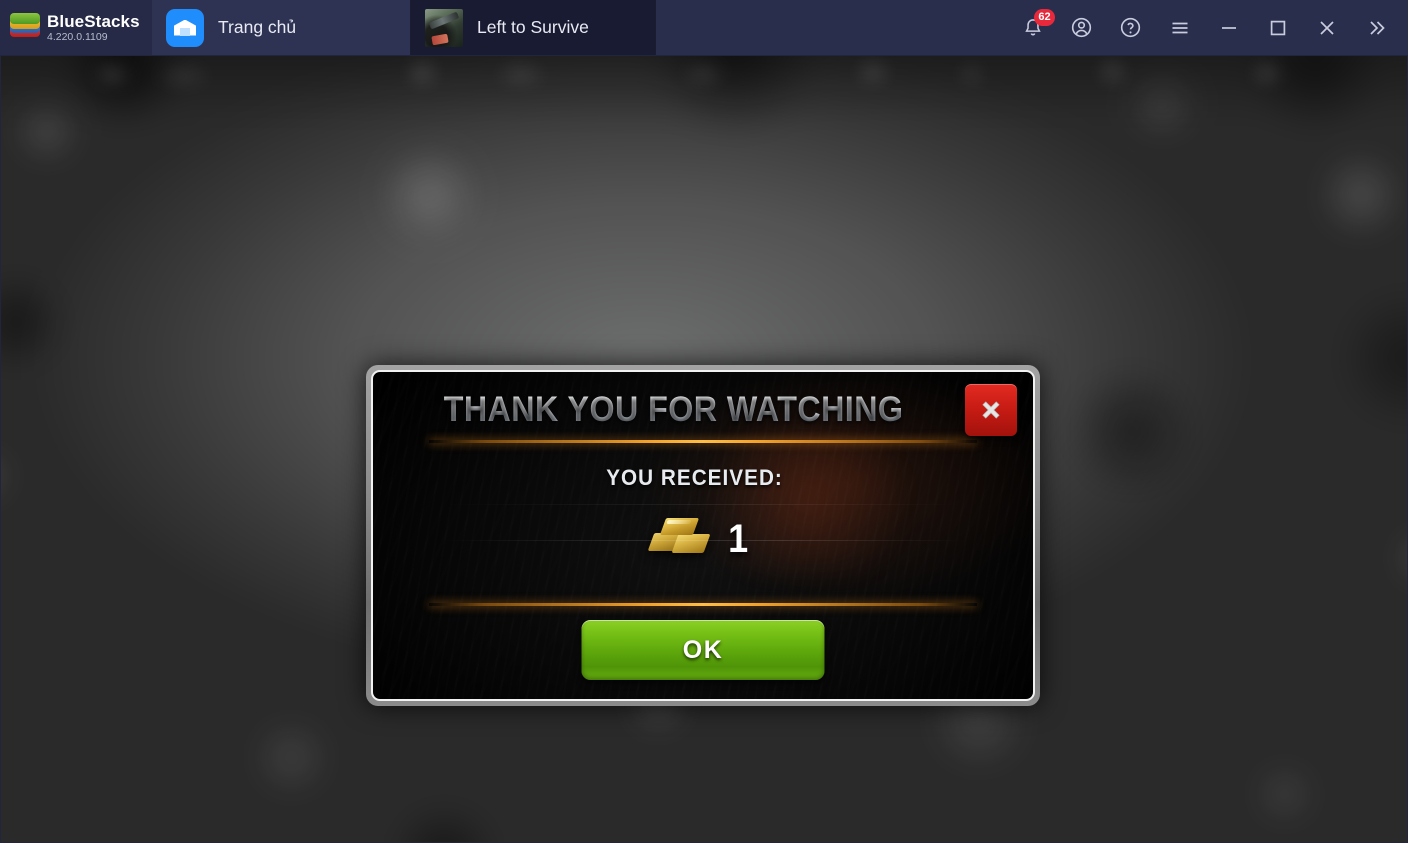 This screenshot has width=1408, height=843. I want to click on divider-top, so click(703, 441).